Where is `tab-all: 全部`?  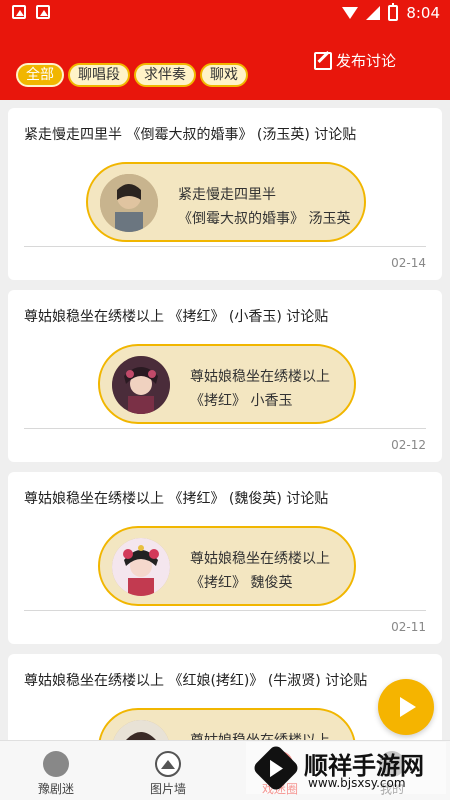 tab-all: 全部 is located at coordinates (40, 75).